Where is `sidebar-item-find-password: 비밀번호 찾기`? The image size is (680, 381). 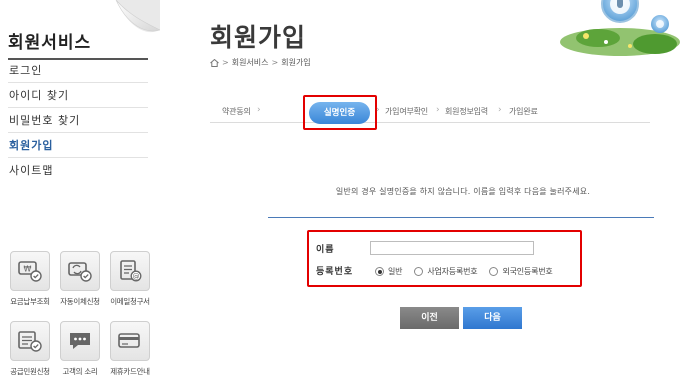 sidebar-item-find-password: 비밀번호 찾기 is located at coordinates (78, 120).